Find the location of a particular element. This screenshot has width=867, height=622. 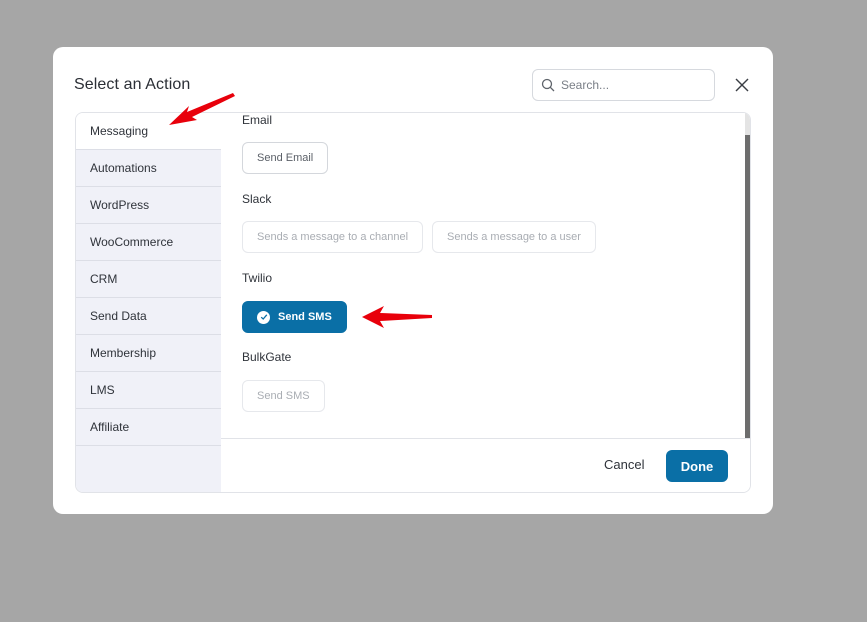

sidebar-item-crm: CRM is located at coordinates (148, 279).